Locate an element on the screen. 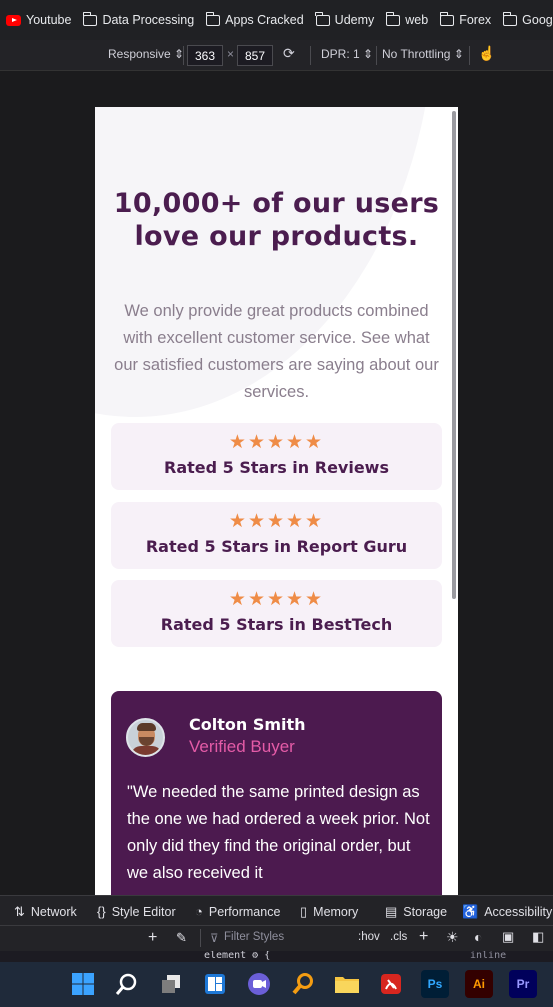 The width and height of the screenshot is (553, 1007). tab-memory: ▯ Memory is located at coordinates (329, 912).